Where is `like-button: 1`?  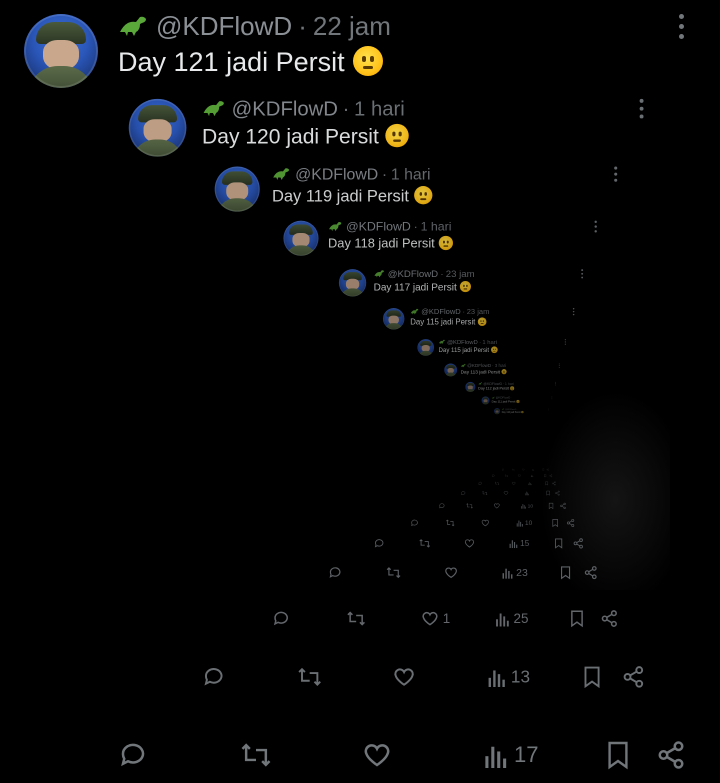 like-button: 1 is located at coordinates (435, 618).